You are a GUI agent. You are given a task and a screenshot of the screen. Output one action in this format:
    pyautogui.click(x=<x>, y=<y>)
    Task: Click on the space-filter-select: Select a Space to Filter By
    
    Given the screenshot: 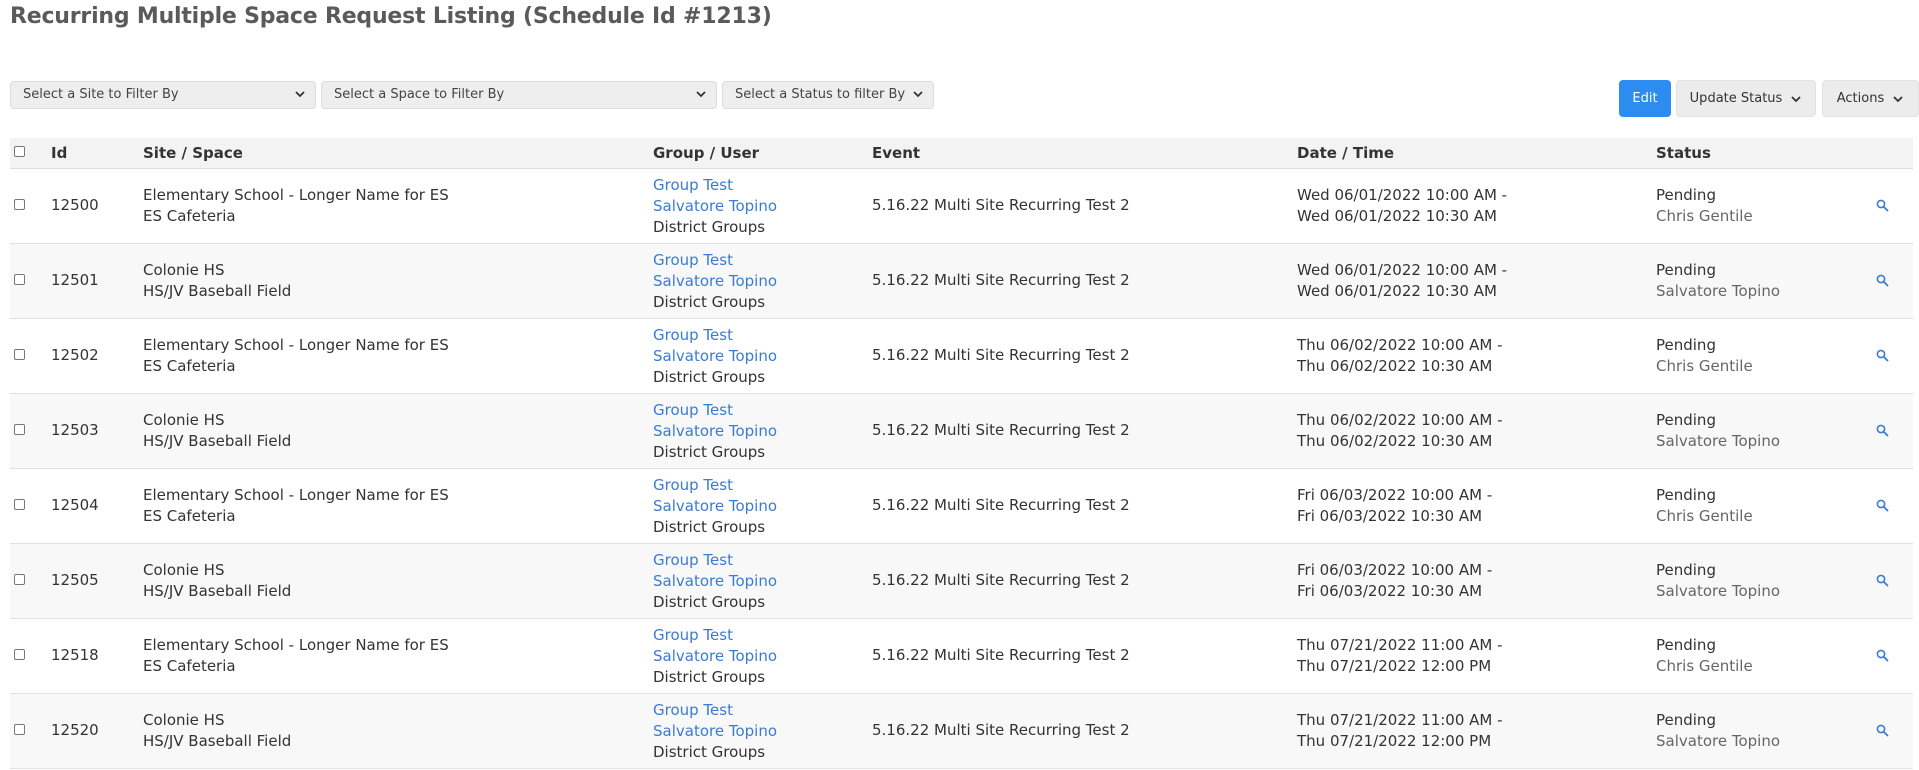 What is the action you would take?
    pyautogui.click(x=519, y=95)
    